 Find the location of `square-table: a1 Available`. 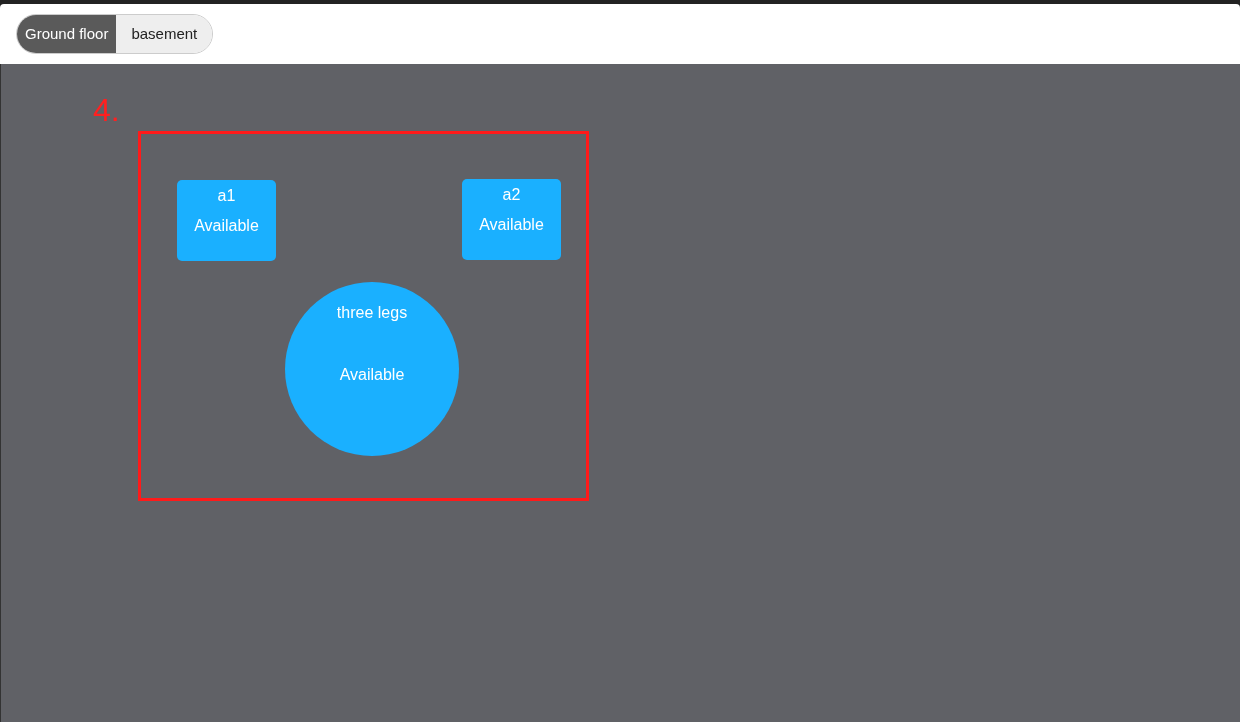

square-table: a1 Available is located at coordinates (226, 220).